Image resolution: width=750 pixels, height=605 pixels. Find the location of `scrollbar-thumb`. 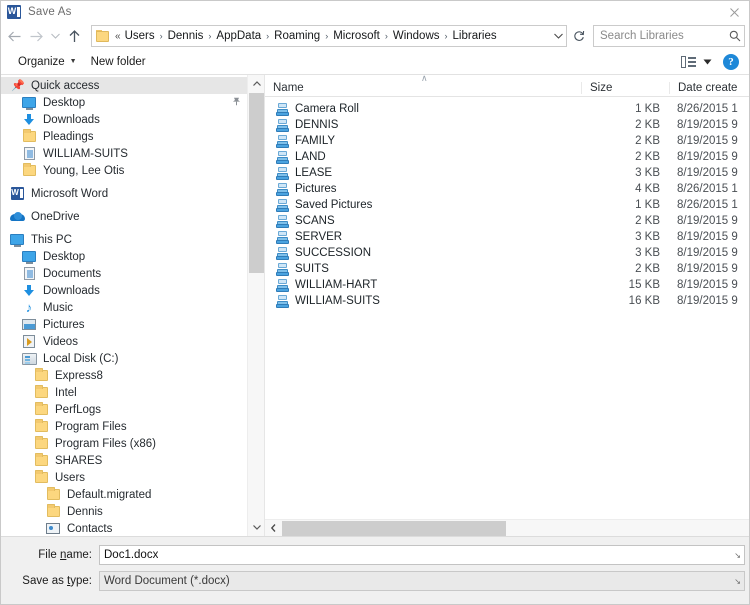

scrollbar-thumb is located at coordinates (256, 183).